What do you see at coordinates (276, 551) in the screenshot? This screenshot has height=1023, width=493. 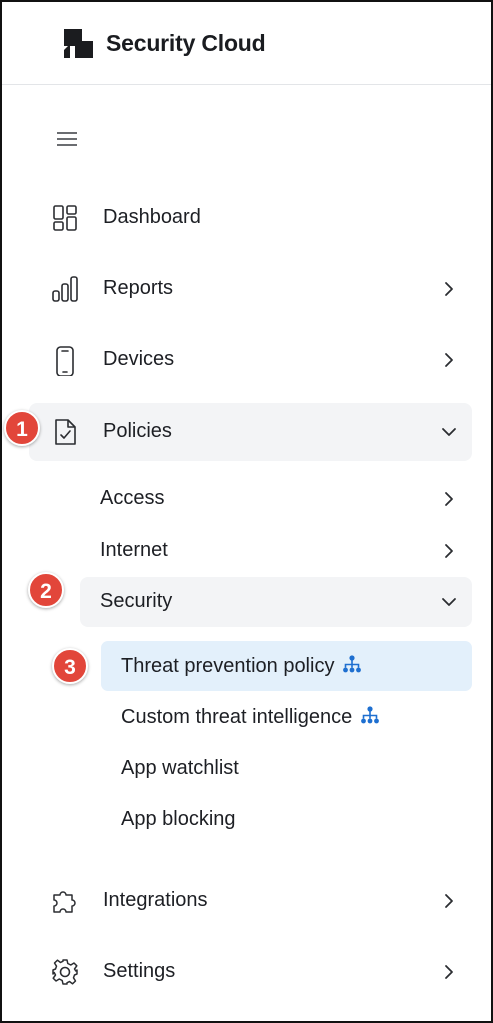 I see `nav-subitem-internet: Internet` at bounding box center [276, 551].